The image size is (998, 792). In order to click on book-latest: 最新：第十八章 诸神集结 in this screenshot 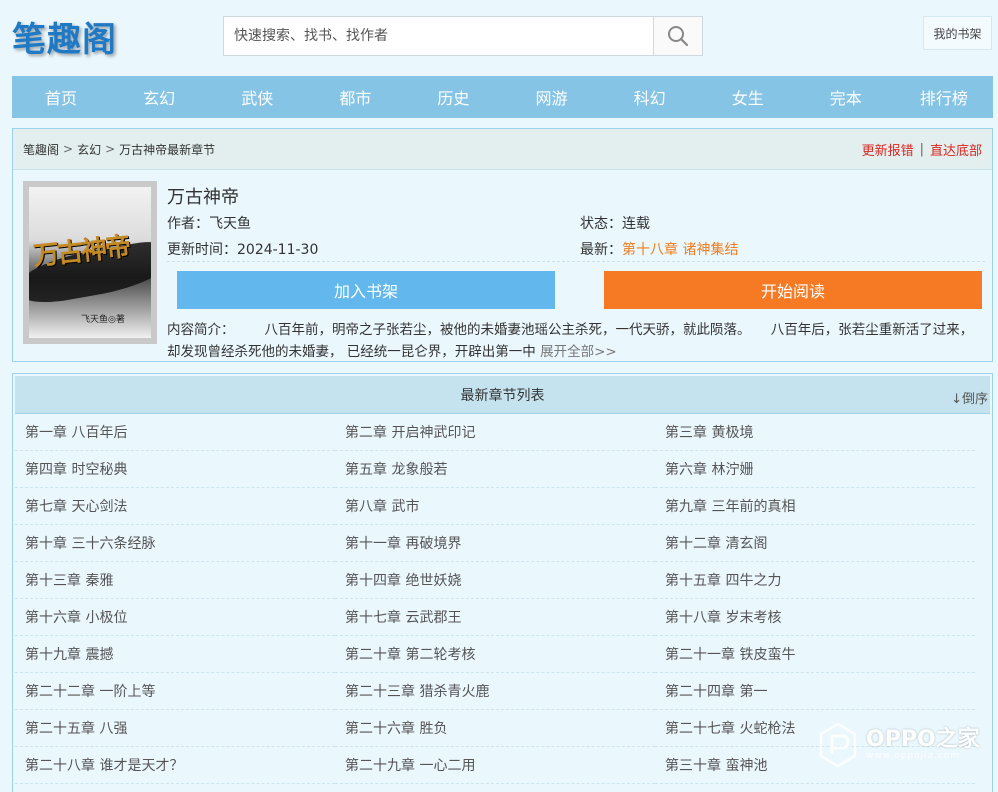, I will do `click(659, 249)`.